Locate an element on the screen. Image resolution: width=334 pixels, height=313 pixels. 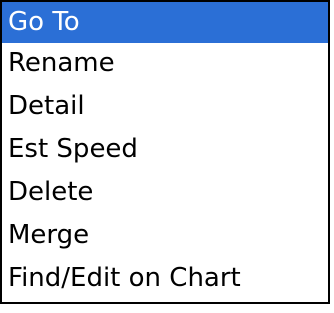
menu-item-find-edit-on-chart: Find/Edit on Chart is located at coordinates (165, 278).